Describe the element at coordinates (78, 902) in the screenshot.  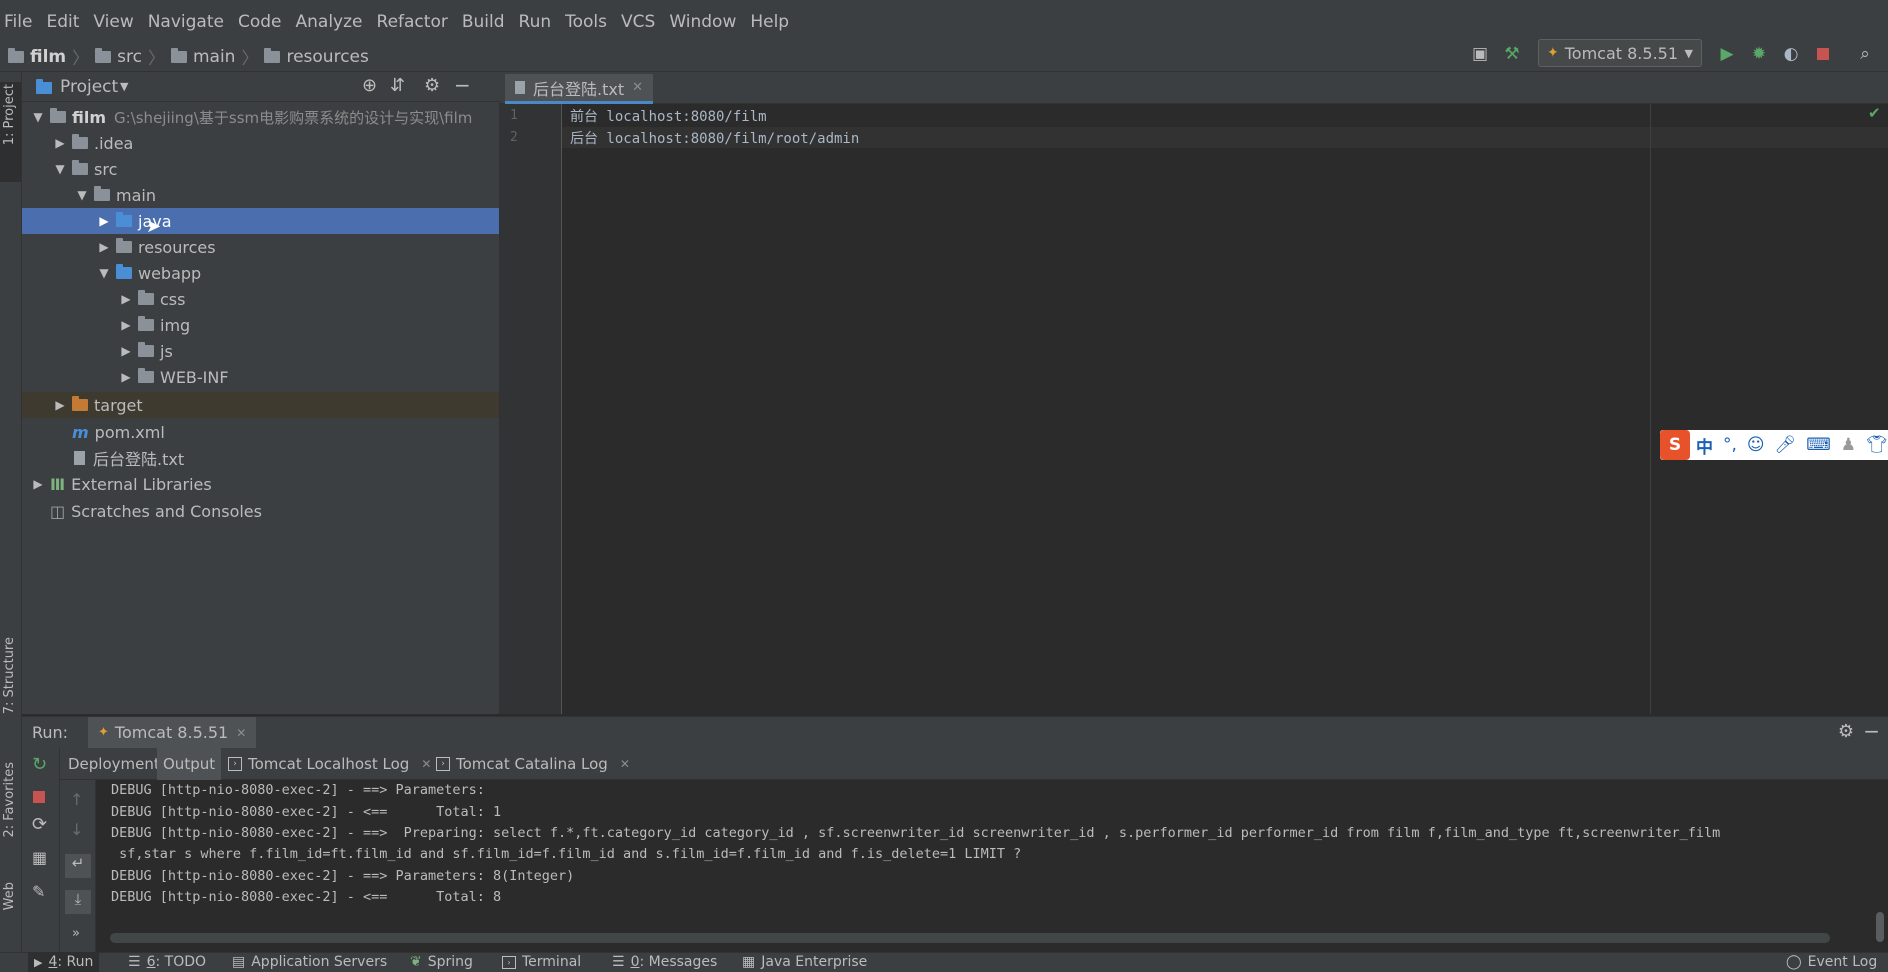
I see `scroll-to-end-icon: ⤓` at that location.